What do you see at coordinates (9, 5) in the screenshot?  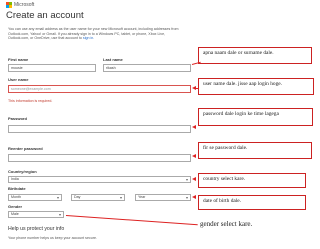 I see `windows-logo-icon` at bounding box center [9, 5].